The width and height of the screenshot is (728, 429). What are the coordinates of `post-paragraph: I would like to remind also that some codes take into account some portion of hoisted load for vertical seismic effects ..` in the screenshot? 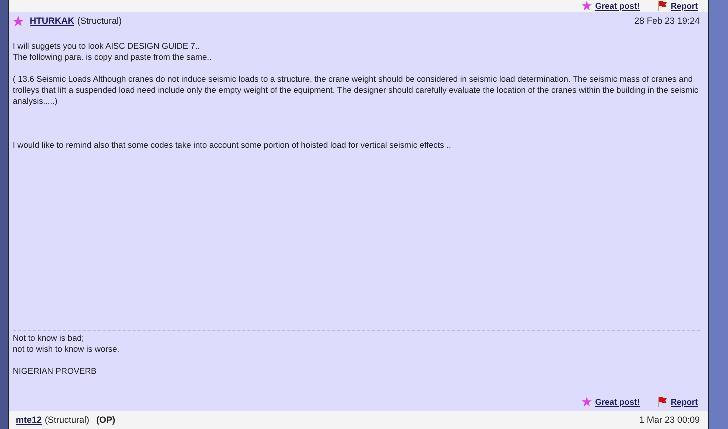 It's located at (232, 145).